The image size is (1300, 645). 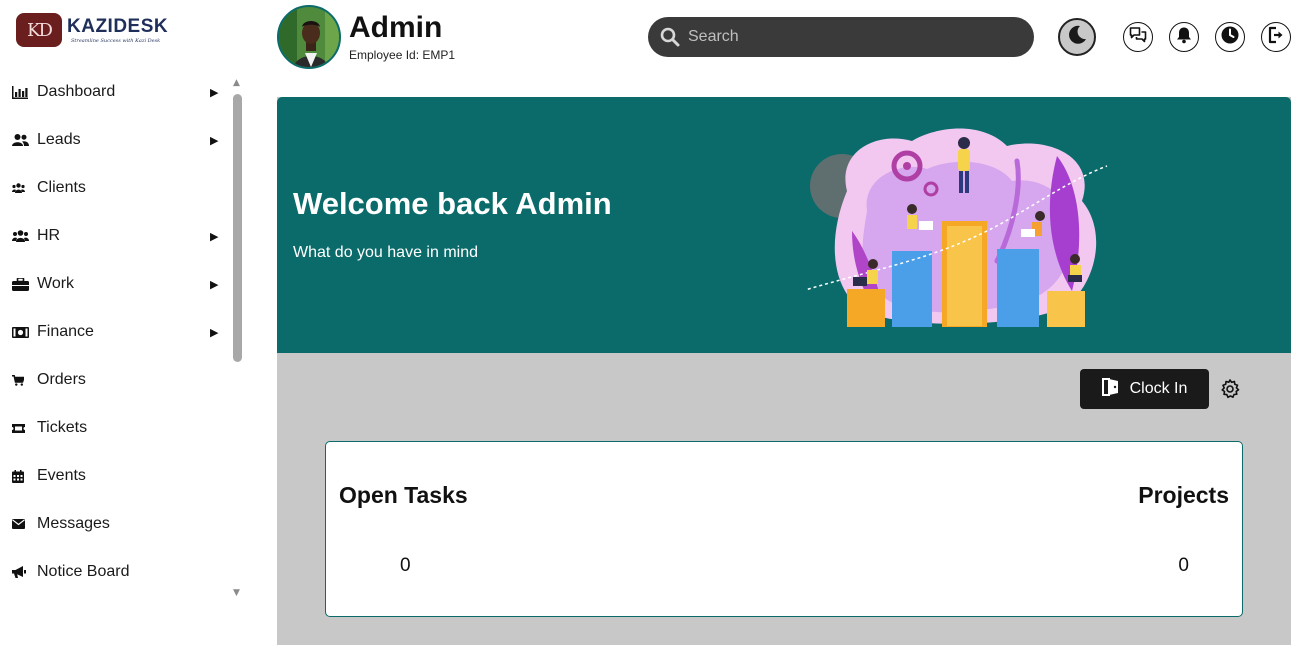 I want to click on people-icon, so click(x=22, y=236).